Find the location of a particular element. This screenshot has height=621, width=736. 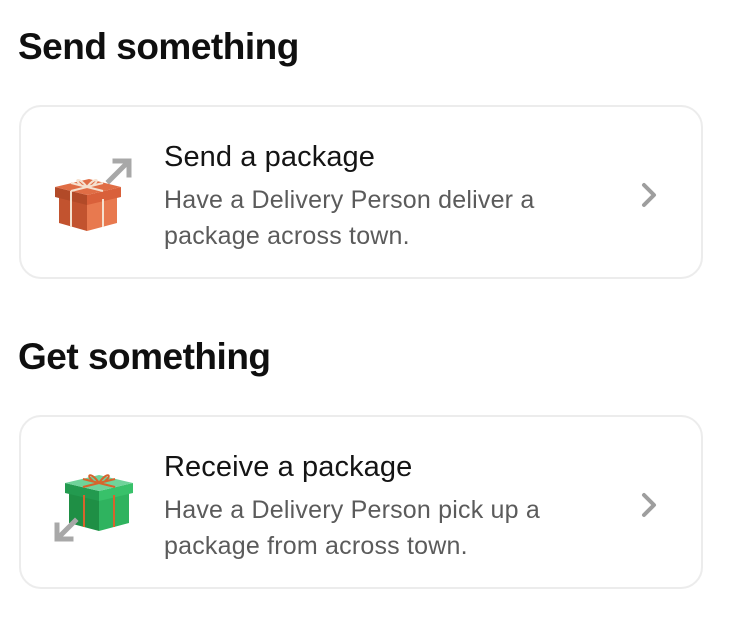

send-section-title: Send something is located at coordinates (158, 46).